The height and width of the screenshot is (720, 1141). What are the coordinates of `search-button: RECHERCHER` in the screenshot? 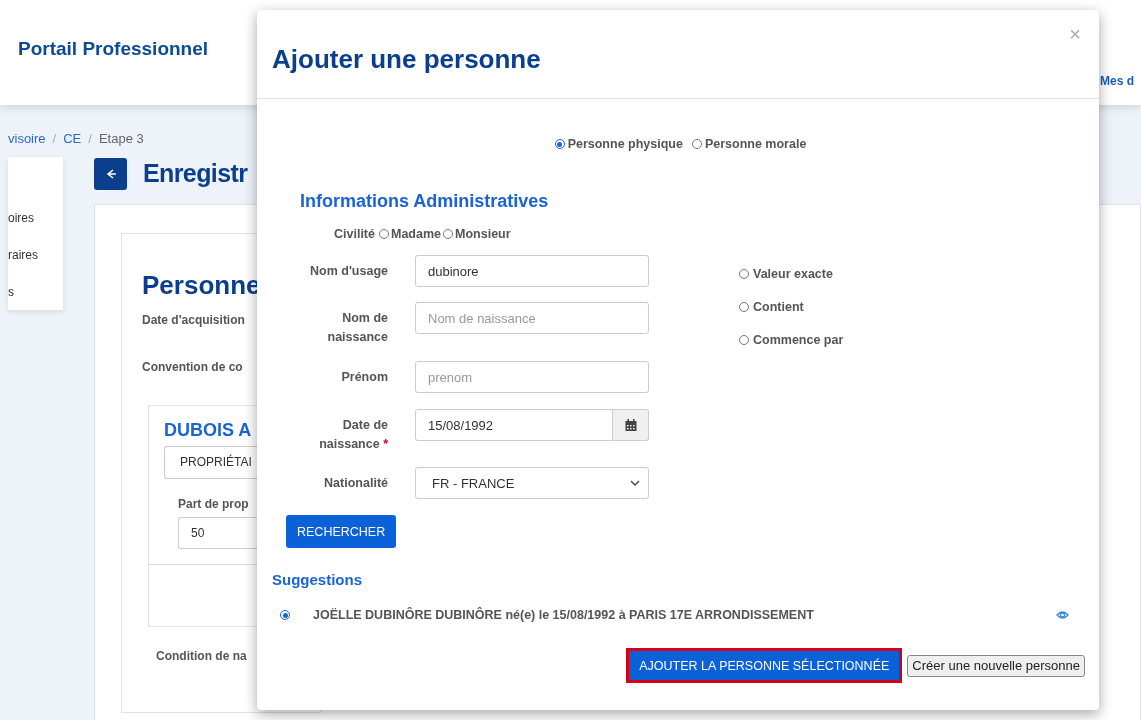 It's located at (341, 531).